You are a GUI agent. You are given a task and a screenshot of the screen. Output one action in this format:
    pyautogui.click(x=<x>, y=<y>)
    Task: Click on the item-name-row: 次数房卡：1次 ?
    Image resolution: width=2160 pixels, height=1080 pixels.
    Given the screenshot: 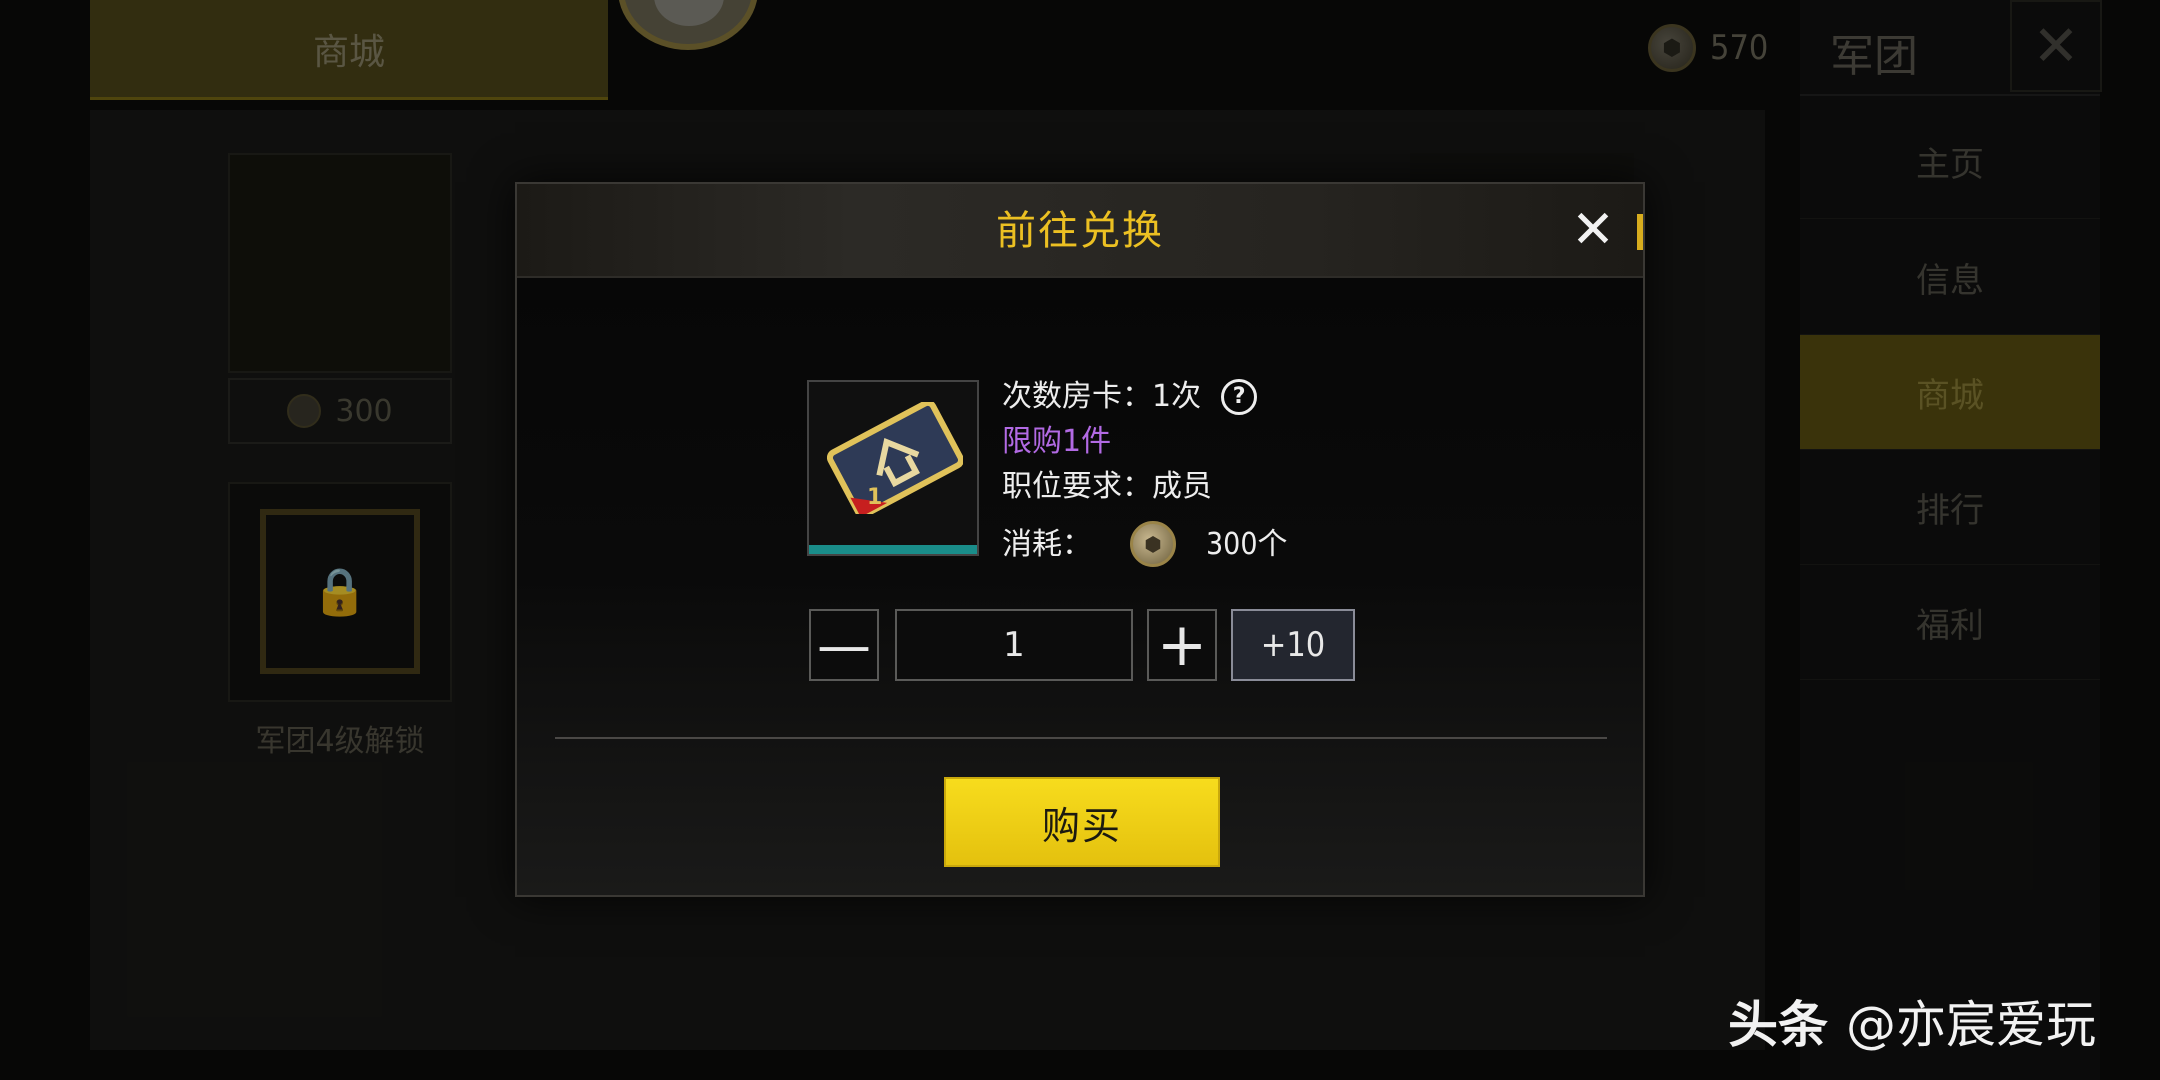 What is the action you would take?
    pyautogui.click(x=1145, y=396)
    